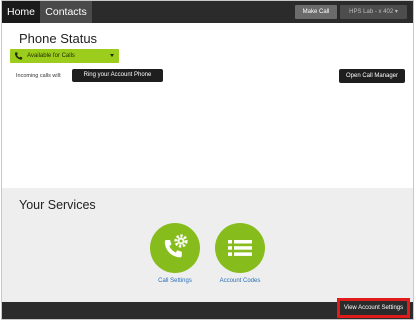  Describe the element at coordinates (117, 75) in the screenshot. I see `ring-account-phone-button: Ring your Account Phone` at that location.